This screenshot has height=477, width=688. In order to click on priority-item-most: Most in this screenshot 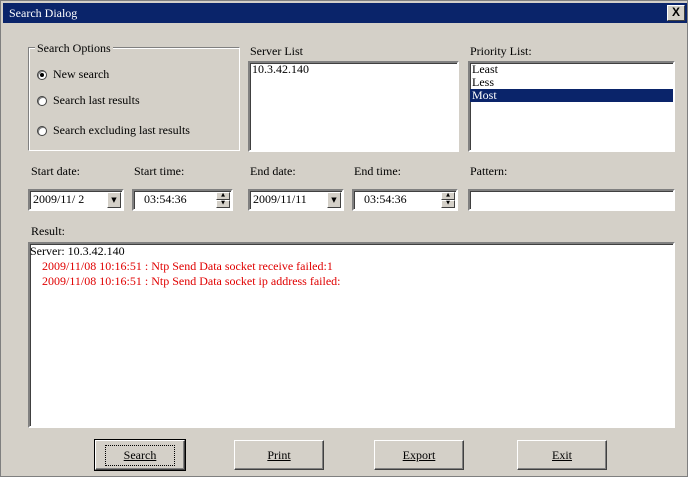, I will do `click(571, 95)`.